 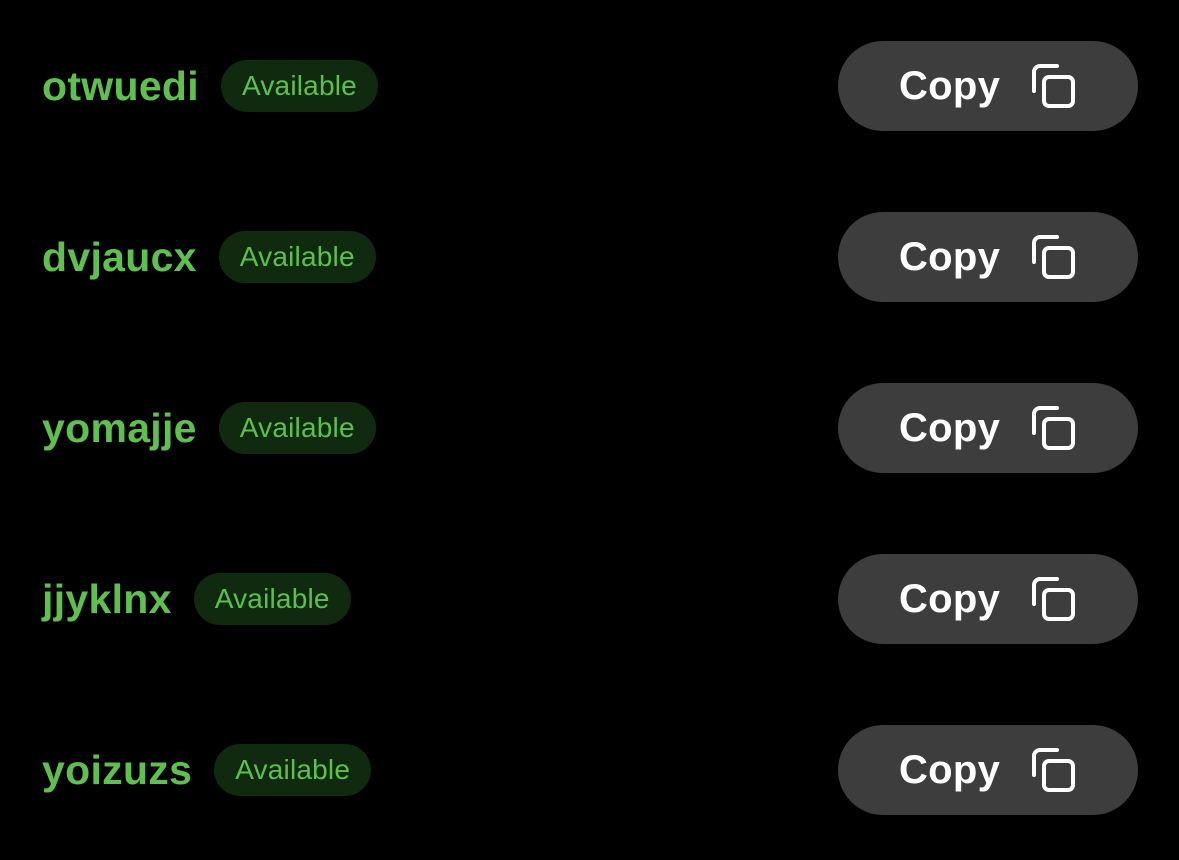 What do you see at coordinates (589, 599) in the screenshot?
I see `list-item: jjyklnx Available Copy` at bounding box center [589, 599].